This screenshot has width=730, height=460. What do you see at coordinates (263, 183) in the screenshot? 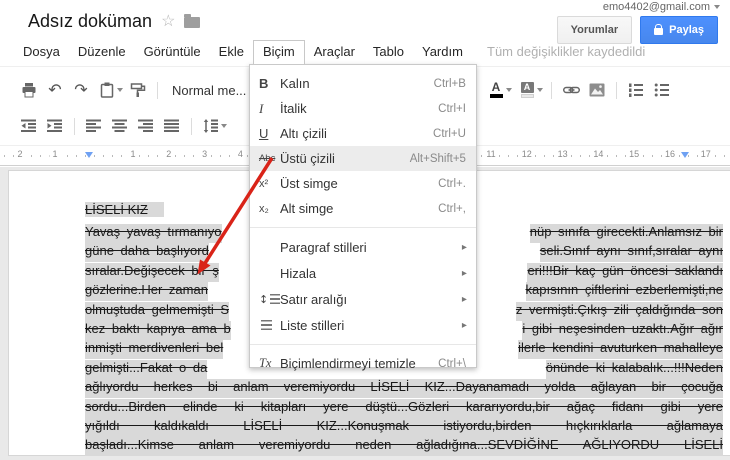
I see `superscript-icon: x²` at bounding box center [263, 183].